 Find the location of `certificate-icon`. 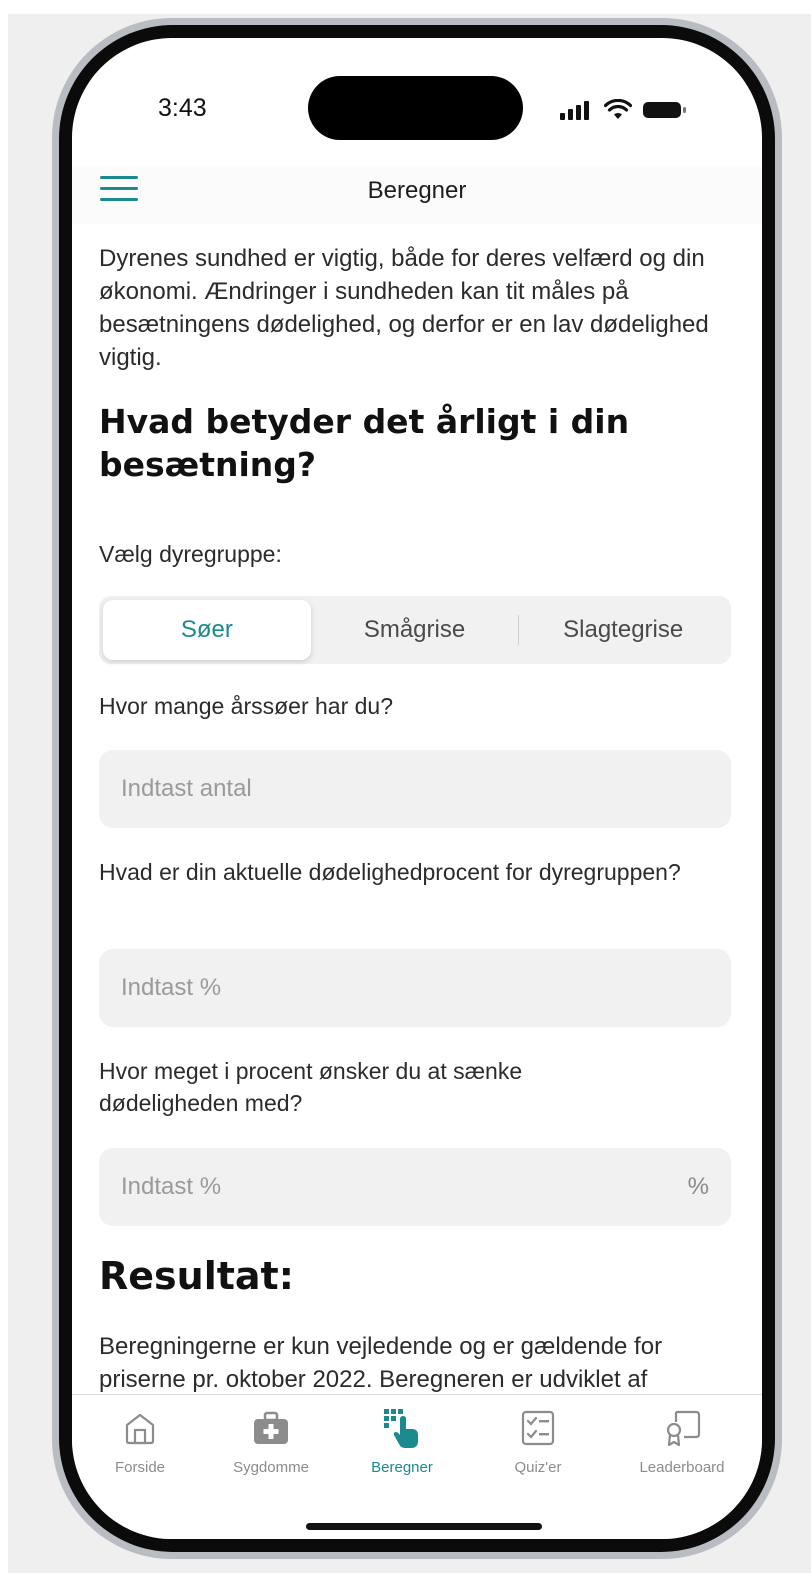

certificate-icon is located at coordinates (683, 1428).